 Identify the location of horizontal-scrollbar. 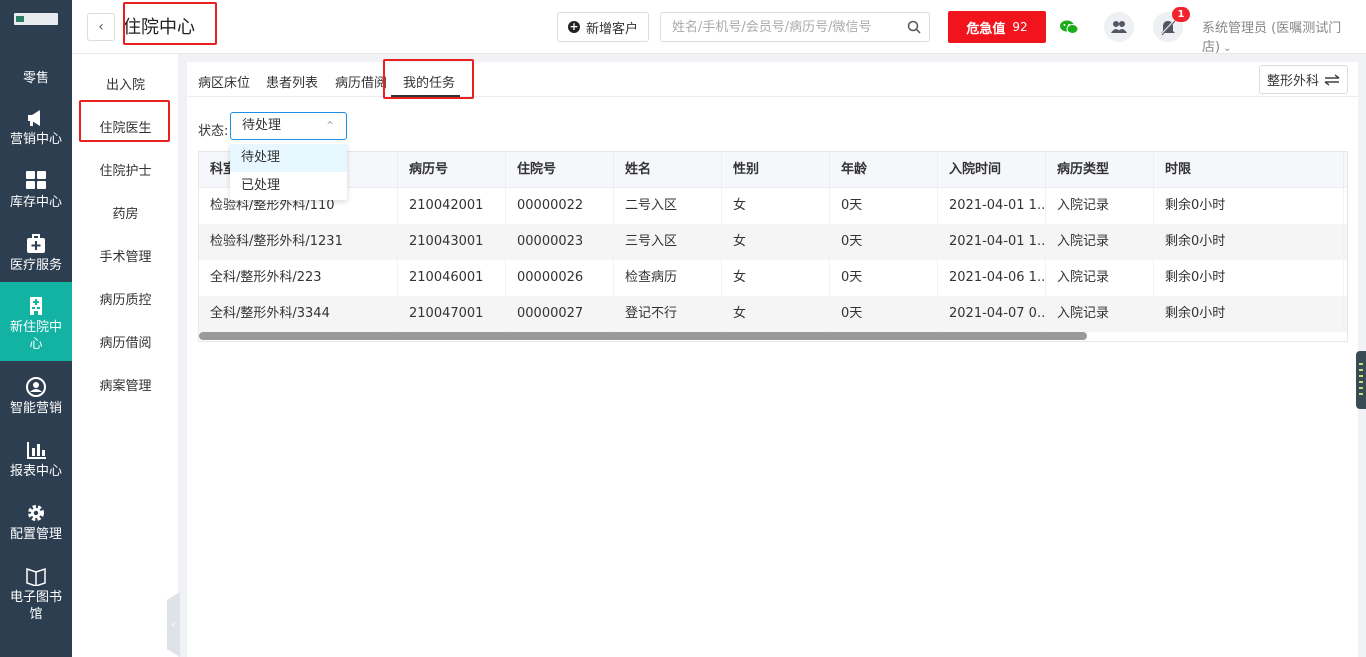
(643, 336).